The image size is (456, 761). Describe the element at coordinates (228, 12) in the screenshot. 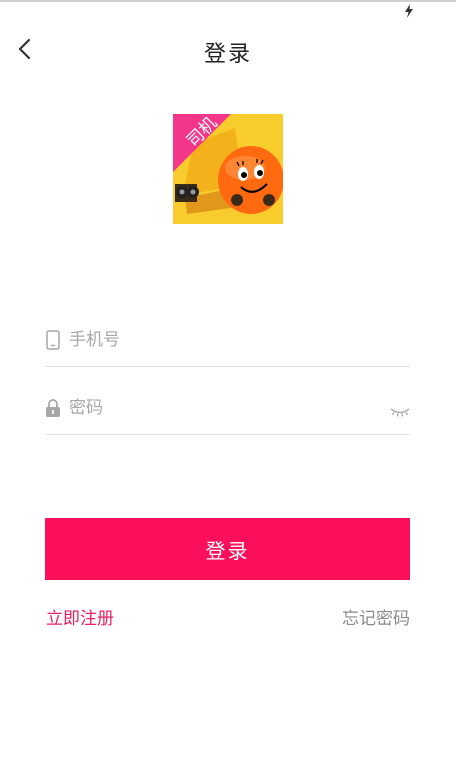

I see `status-bar` at that location.